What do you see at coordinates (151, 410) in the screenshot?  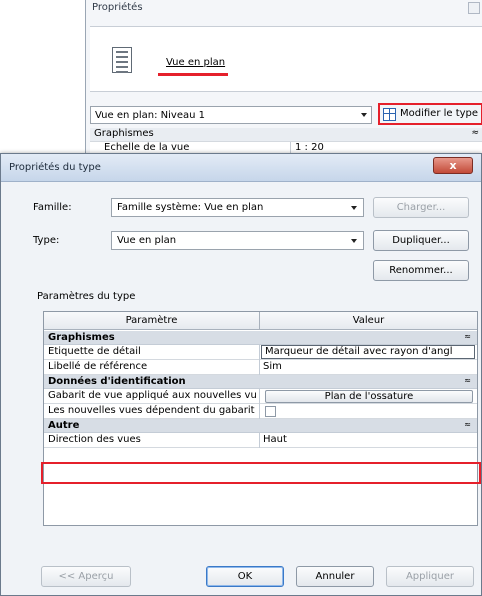 I see `param-name: Les nouvelles vues dépendent du gabarit` at bounding box center [151, 410].